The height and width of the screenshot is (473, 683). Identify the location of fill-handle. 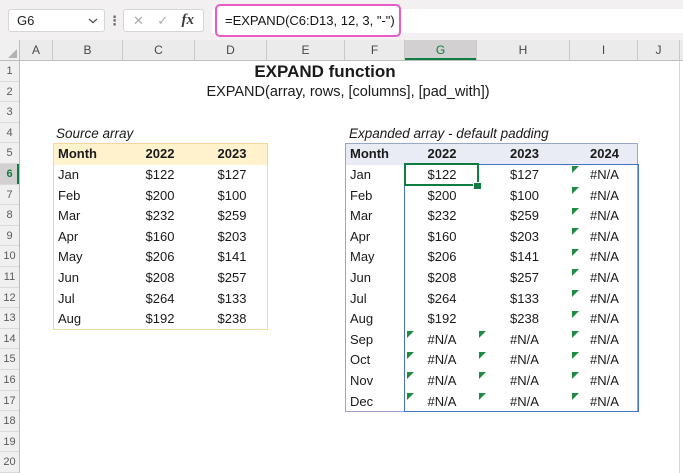
(477, 185).